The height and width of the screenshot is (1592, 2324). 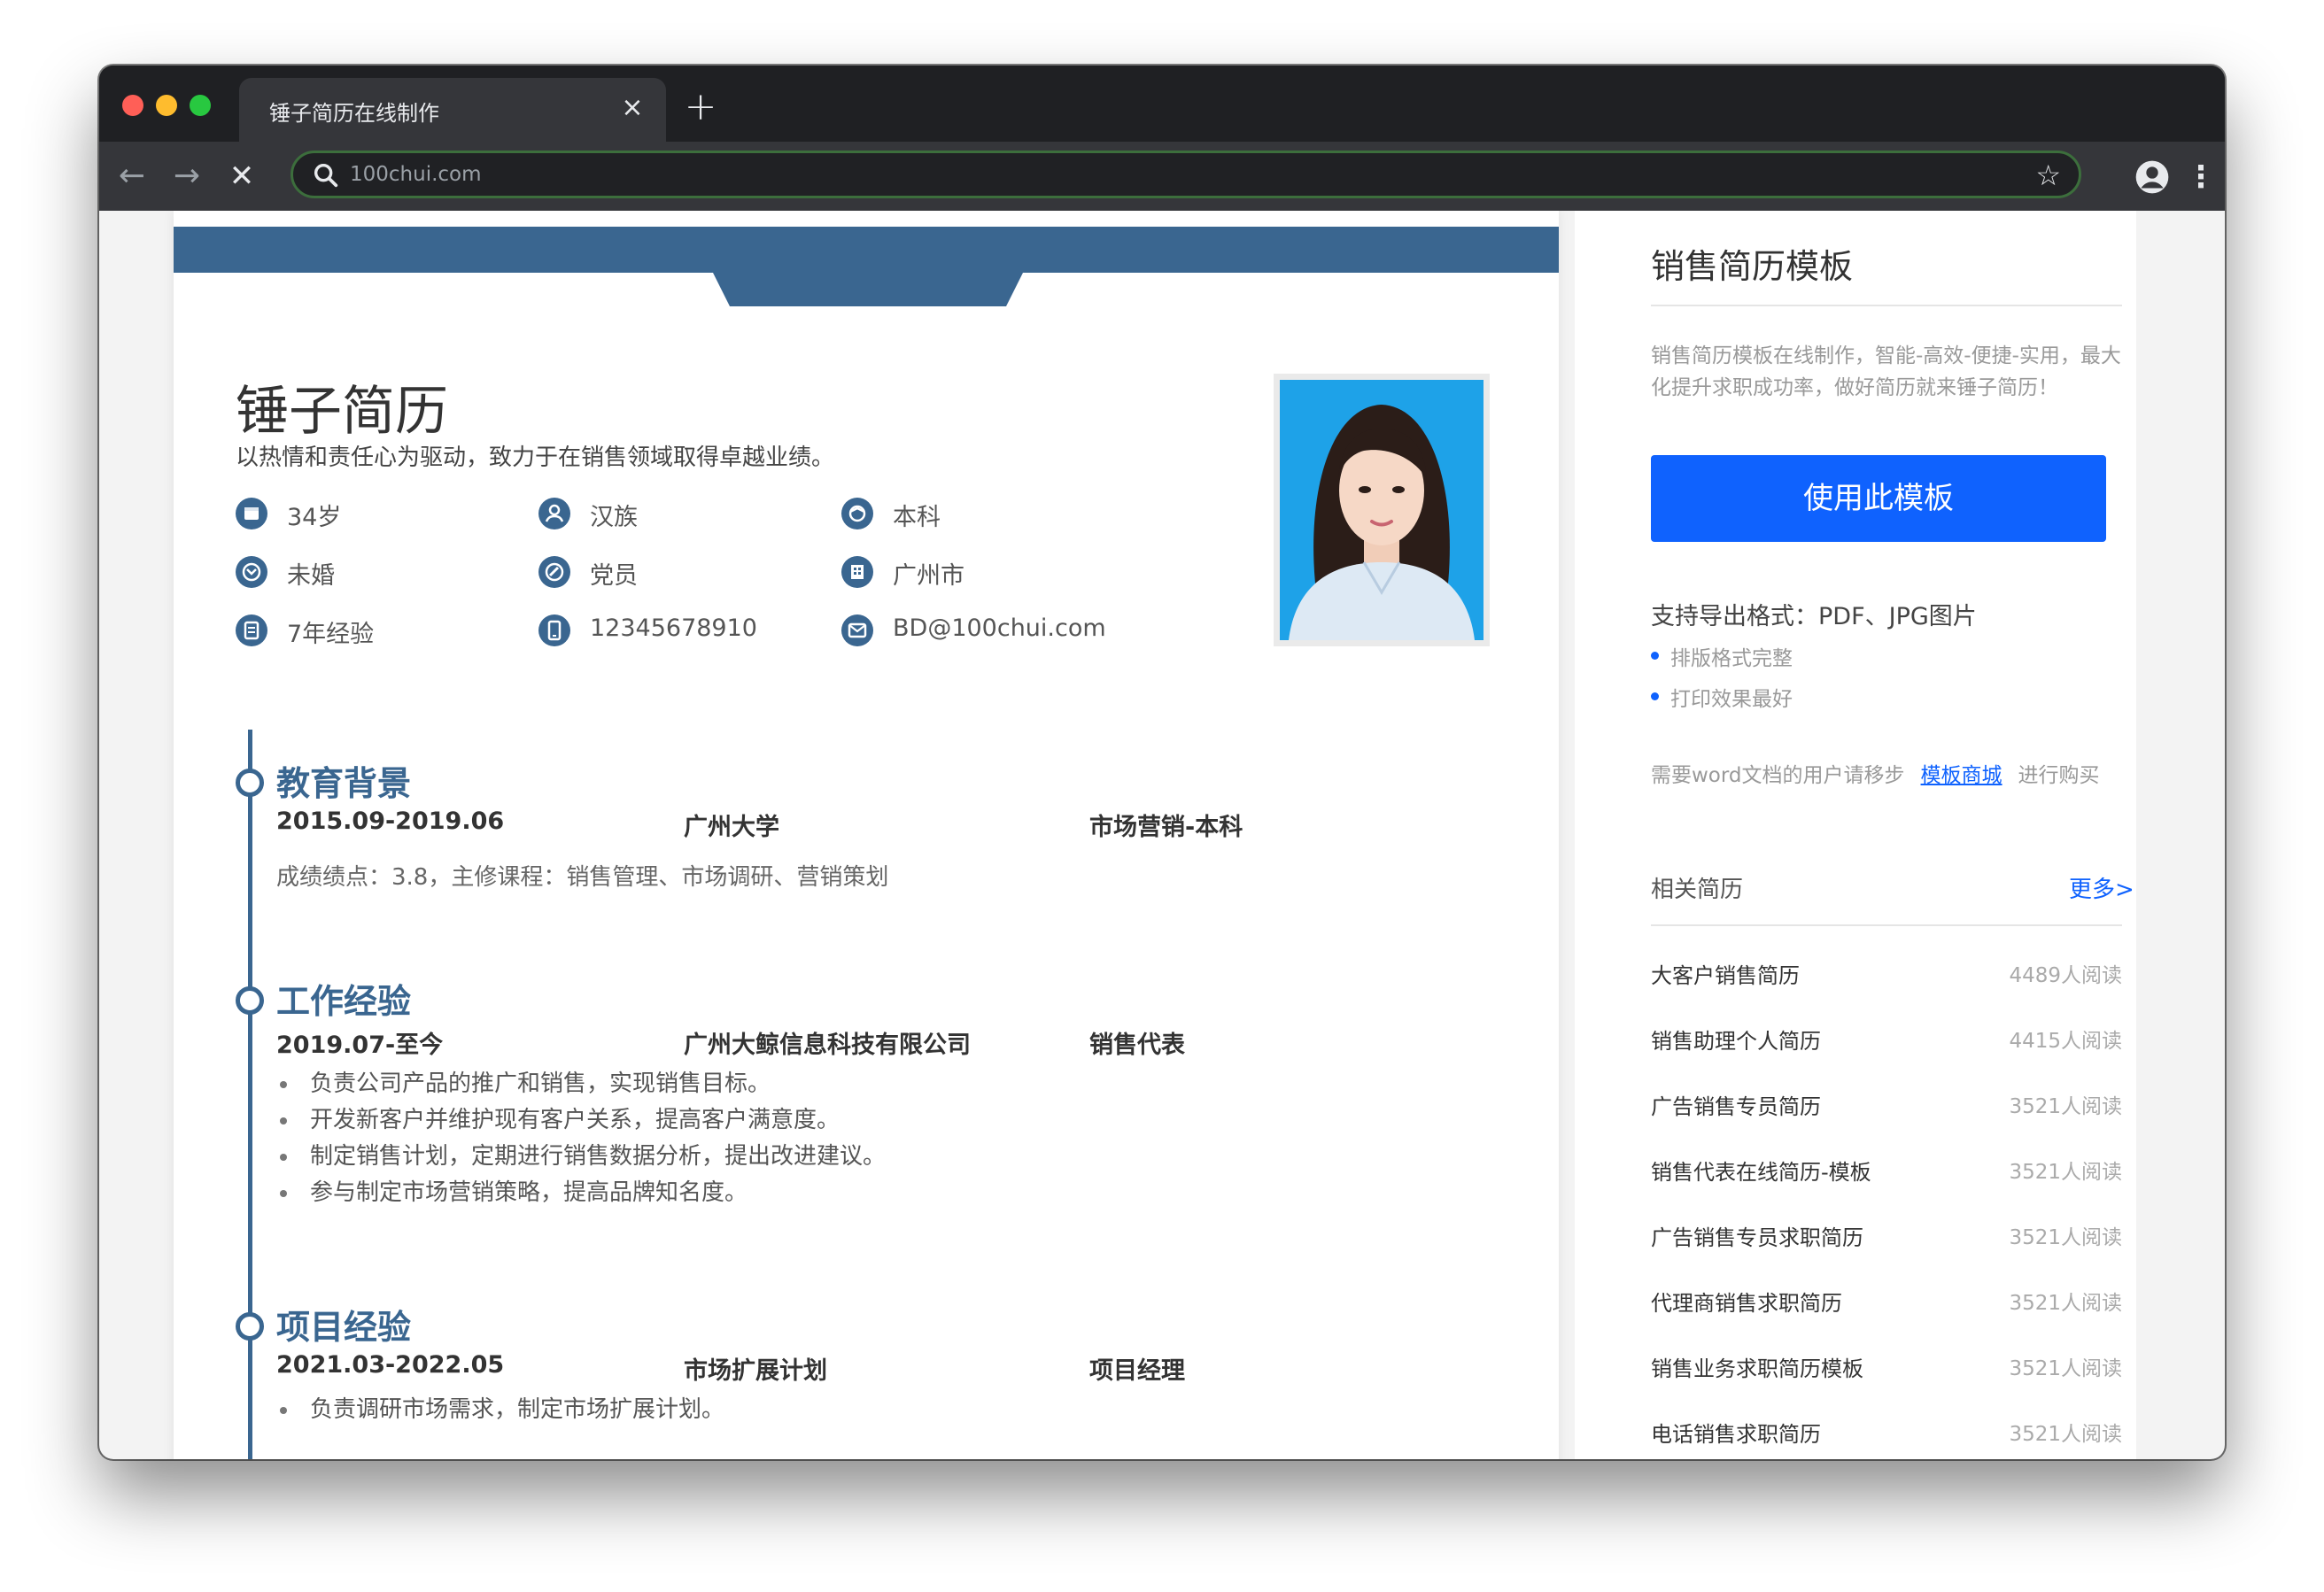 I want to click on related-item: 销售代表在线简历-模板 3521人阅读, so click(x=1886, y=1172).